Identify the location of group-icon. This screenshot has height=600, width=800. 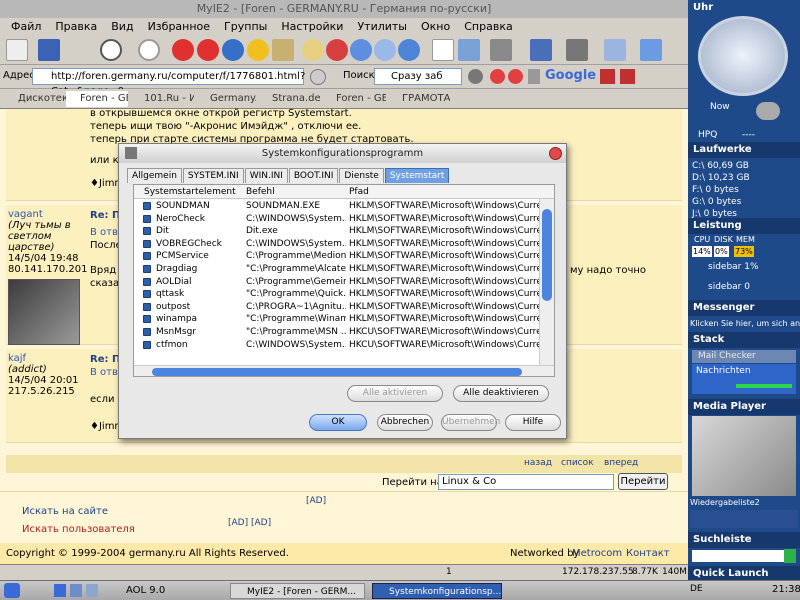
(385, 50).